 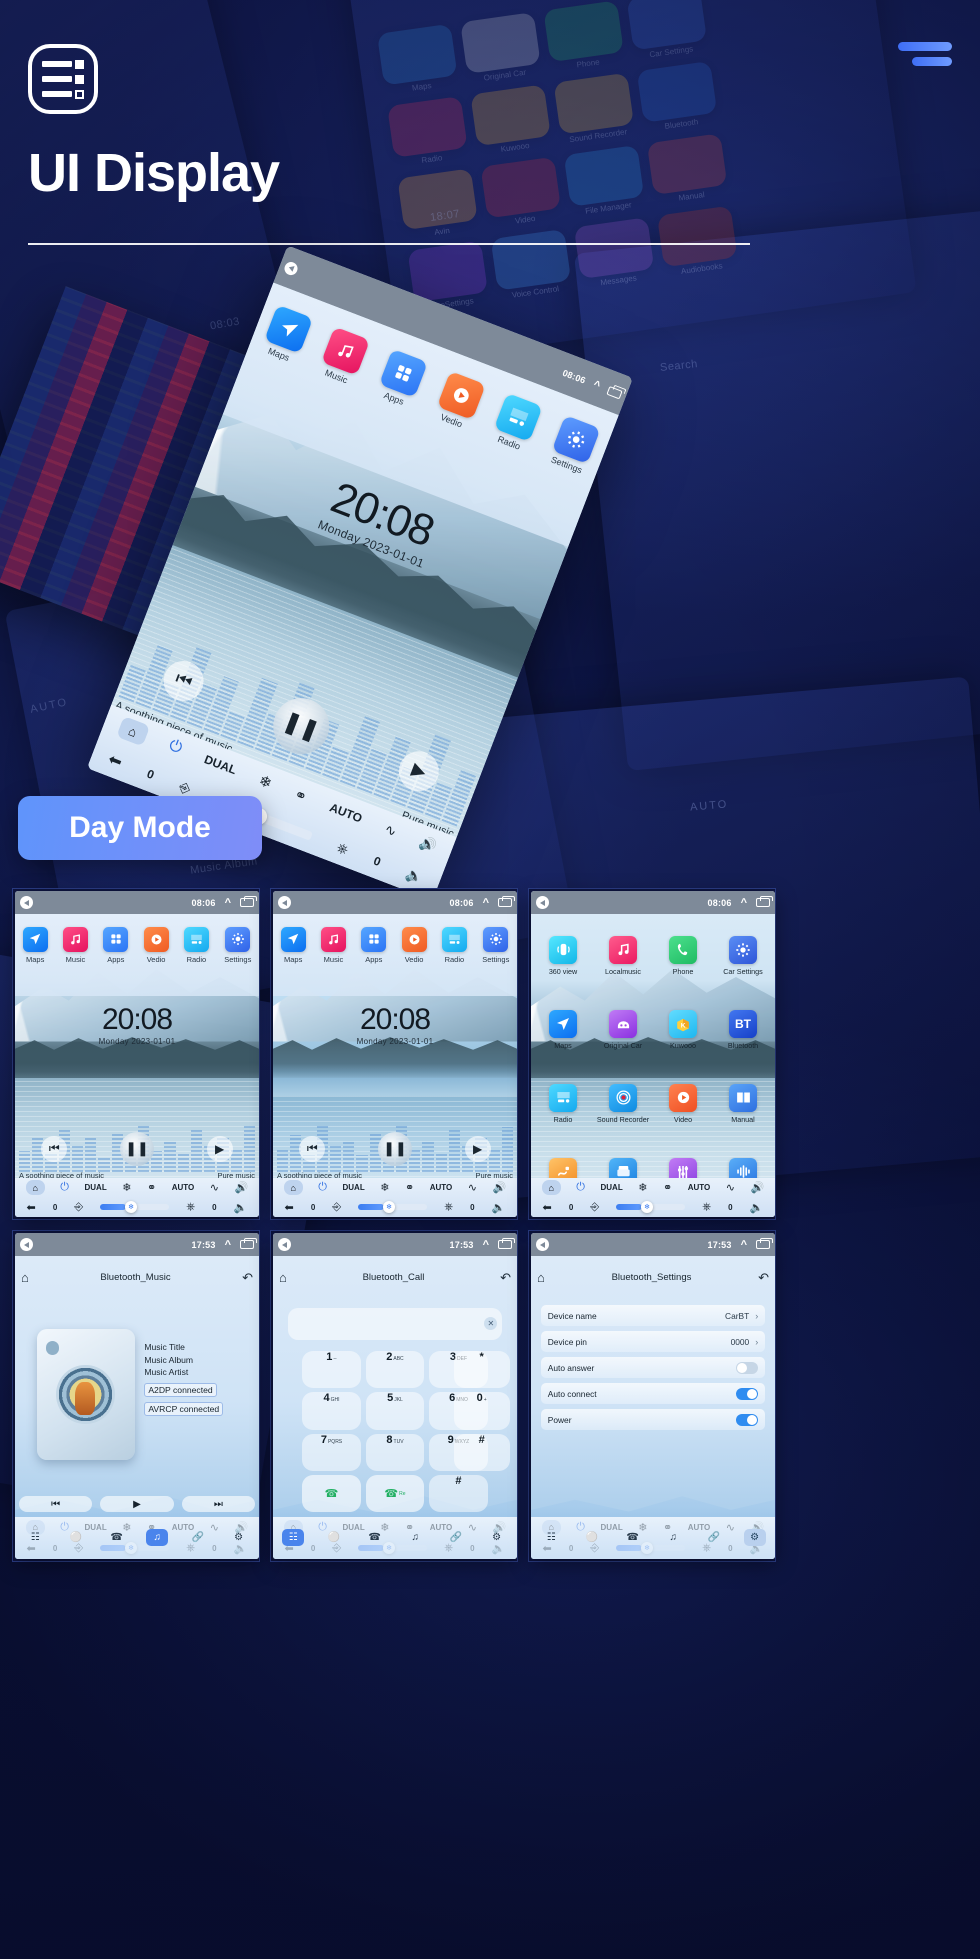 I want to click on key-hash-col: #, so click(x=481, y=1452).